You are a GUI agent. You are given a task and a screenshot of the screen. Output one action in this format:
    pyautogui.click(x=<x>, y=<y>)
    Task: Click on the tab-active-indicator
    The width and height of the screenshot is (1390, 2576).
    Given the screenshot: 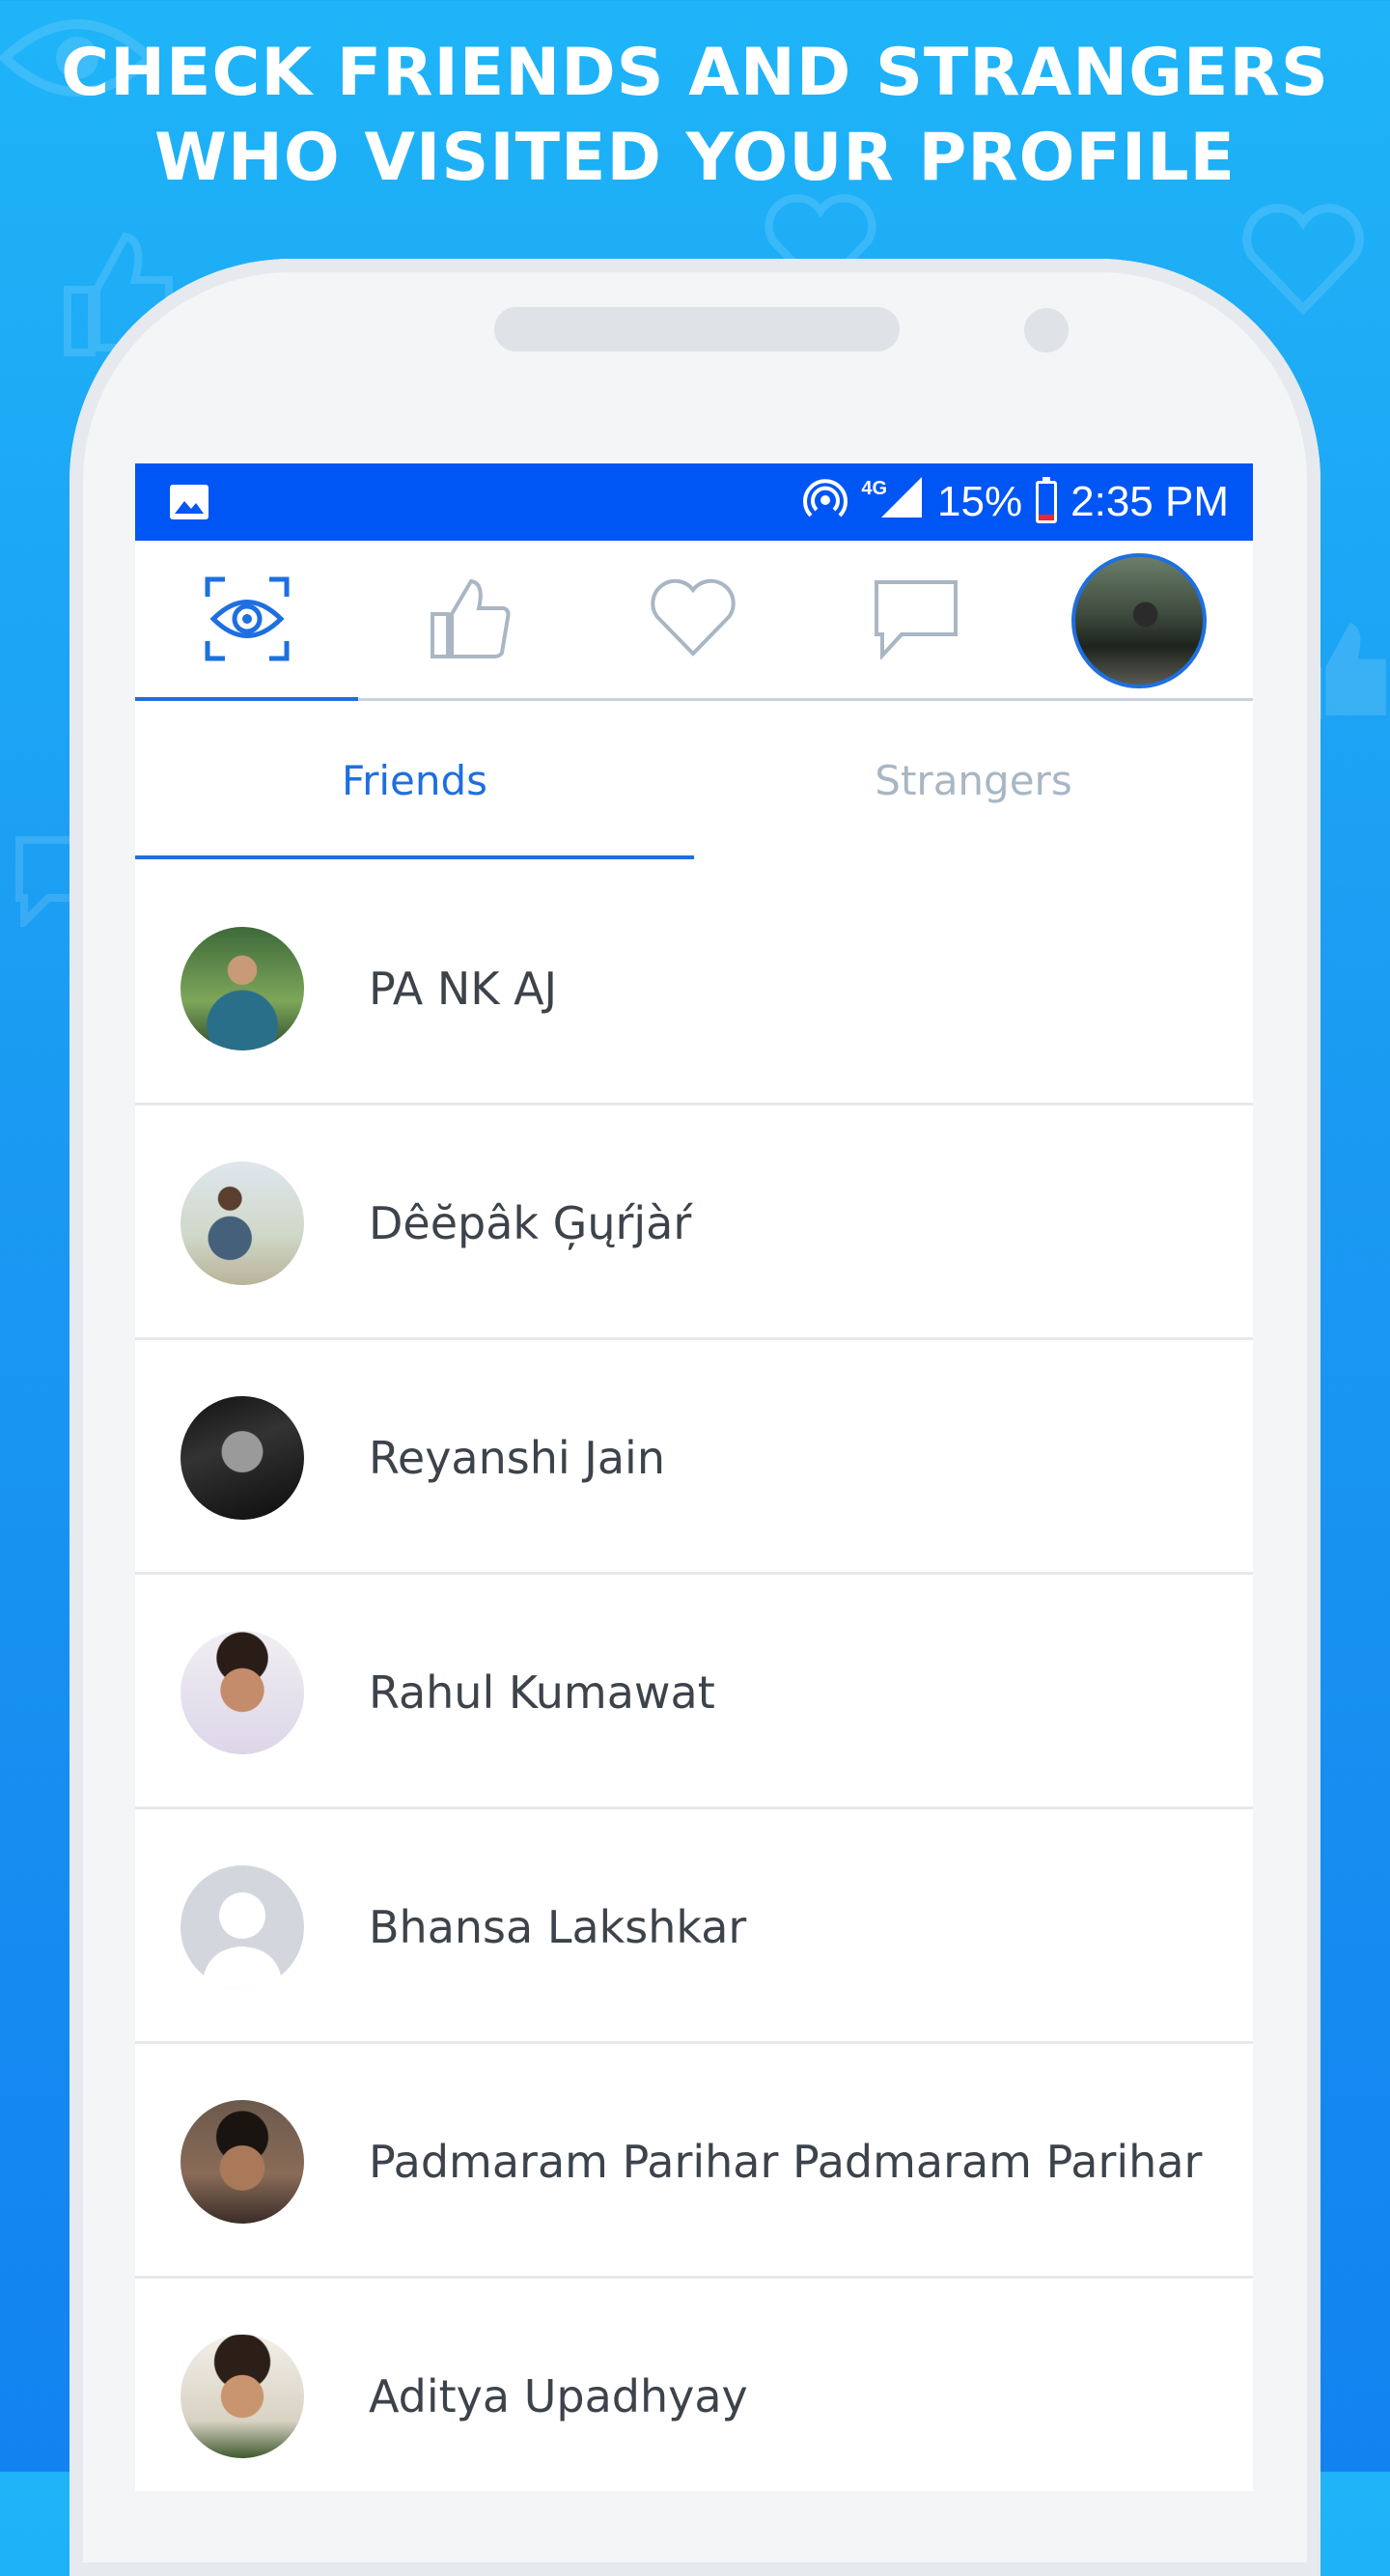 What is the action you would take?
    pyautogui.click(x=414, y=857)
    